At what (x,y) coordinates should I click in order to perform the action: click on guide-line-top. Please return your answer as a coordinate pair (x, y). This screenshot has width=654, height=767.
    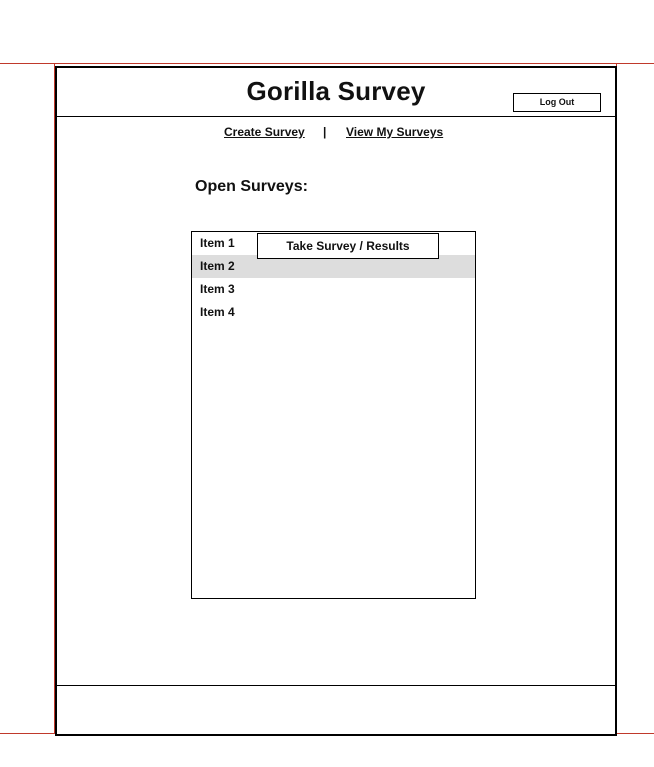
    Looking at the image, I should click on (327, 63).